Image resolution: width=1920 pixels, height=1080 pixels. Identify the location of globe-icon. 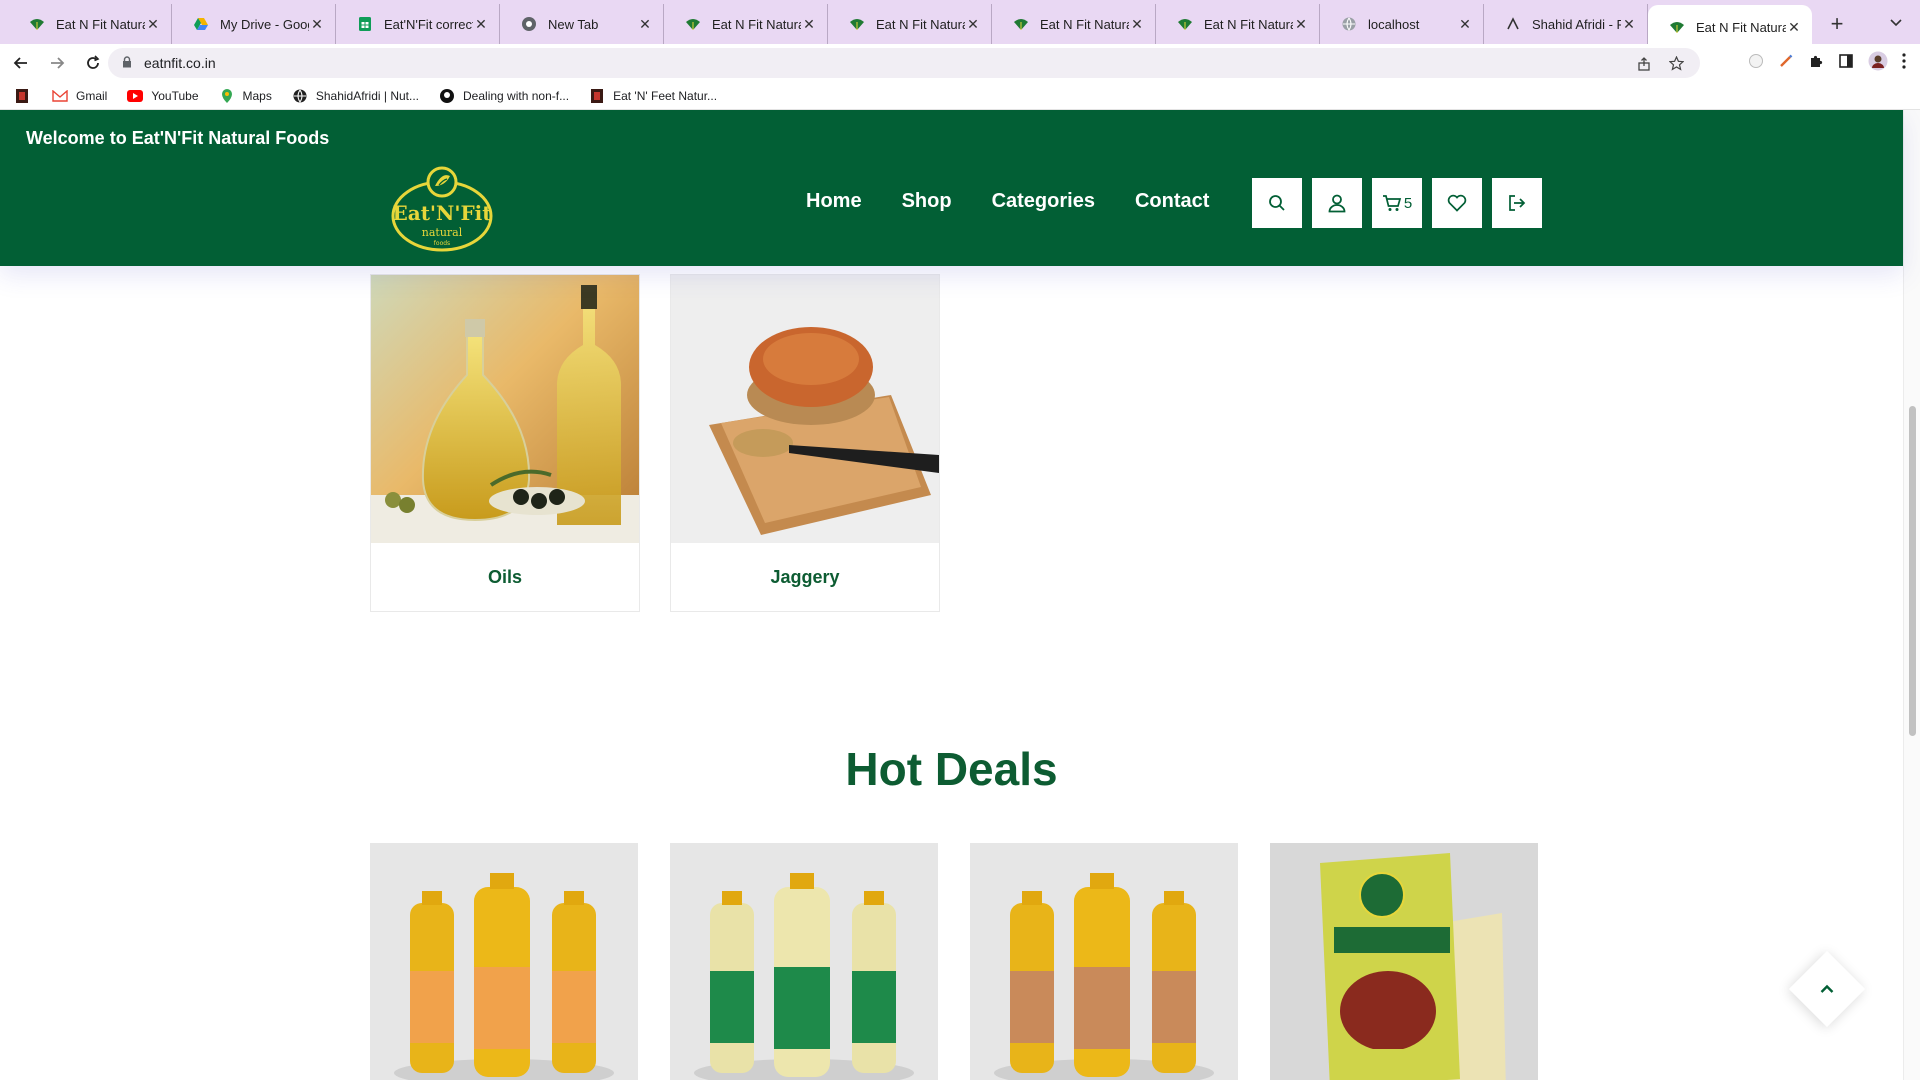
(300, 96).